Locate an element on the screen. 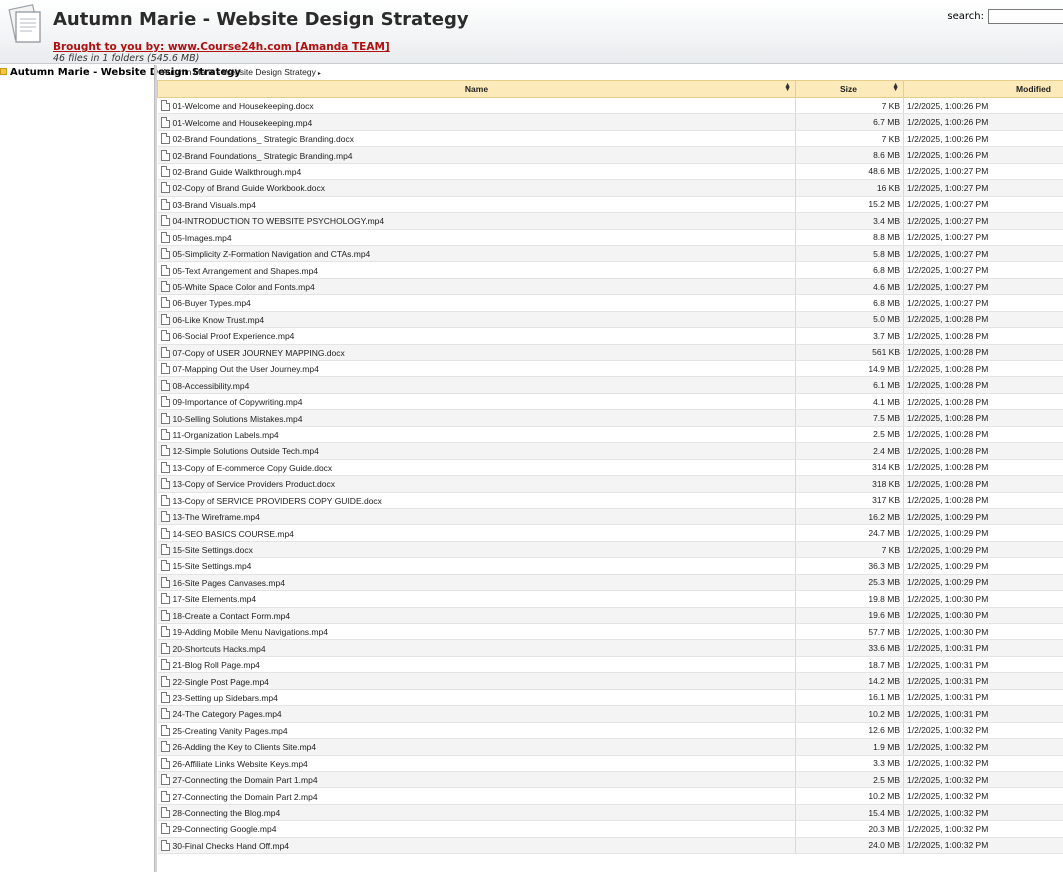  file-name-cell: 26-Affiliate Links Website Keys.mp4 is located at coordinates (476, 763).